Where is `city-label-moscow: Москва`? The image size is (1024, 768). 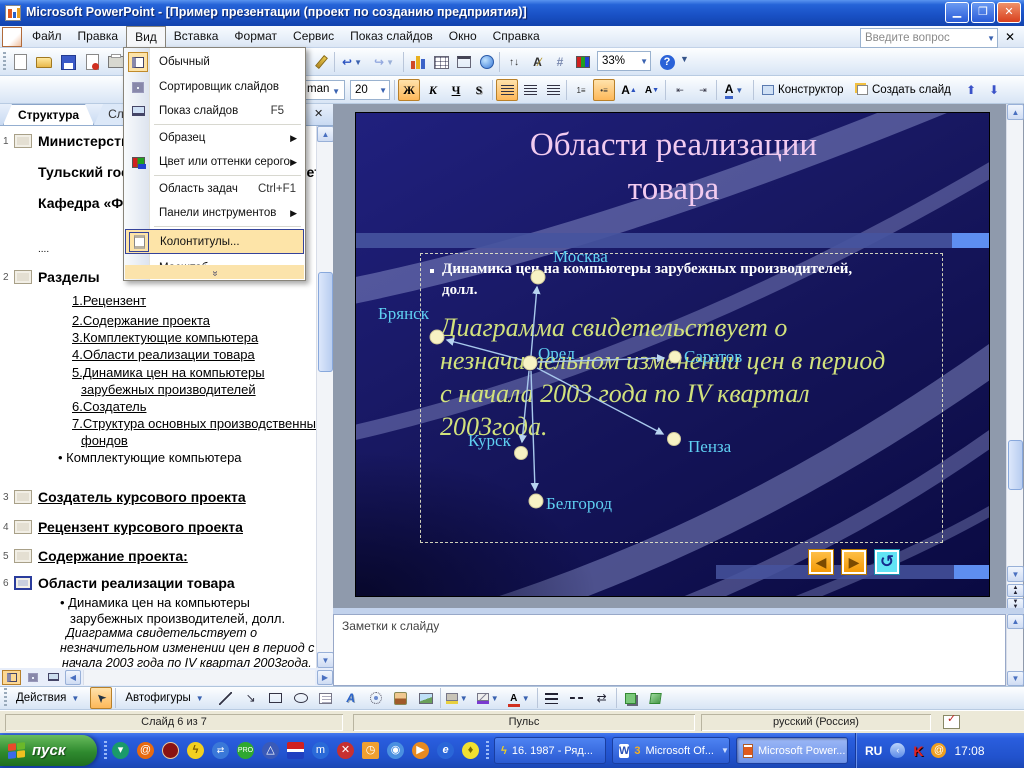 city-label-moscow: Москва is located at coordinates (580, 257).